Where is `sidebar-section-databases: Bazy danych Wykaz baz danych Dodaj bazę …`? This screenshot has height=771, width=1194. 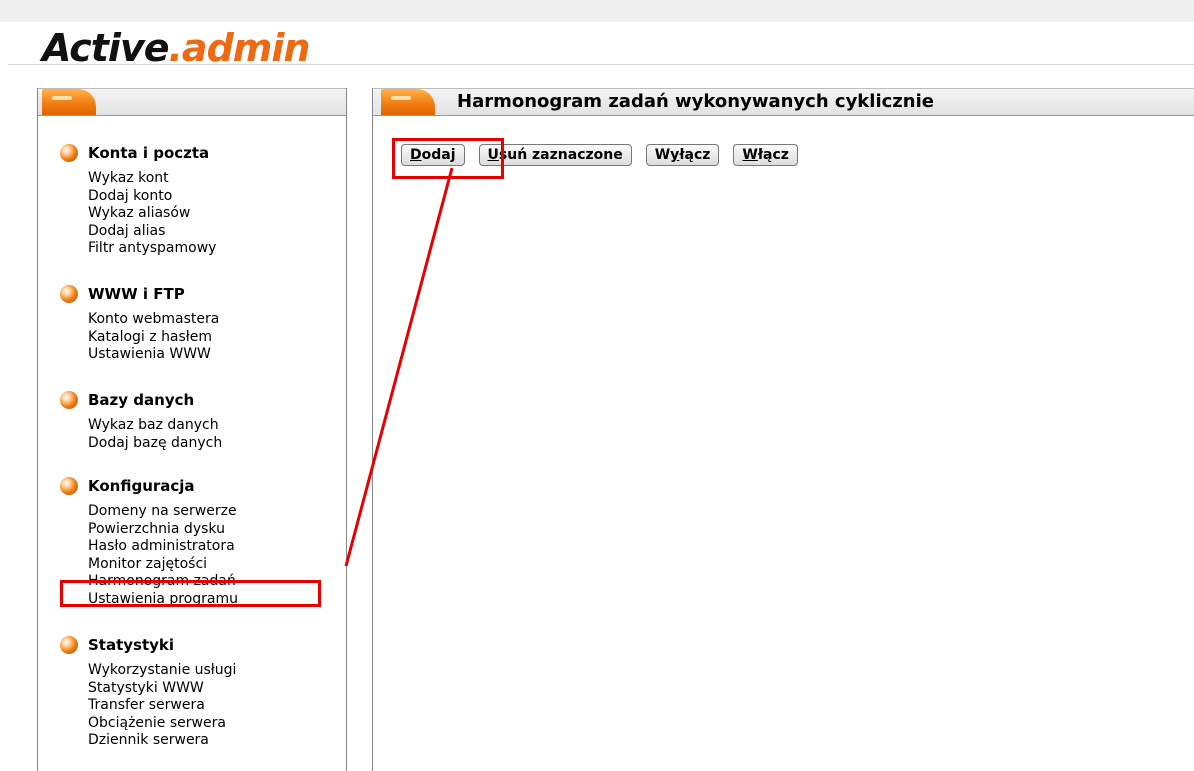 sidebar-section-databases: Bazy danych Wykaz baz danych Dodaj bazę … is located at coordinates (141, 420).